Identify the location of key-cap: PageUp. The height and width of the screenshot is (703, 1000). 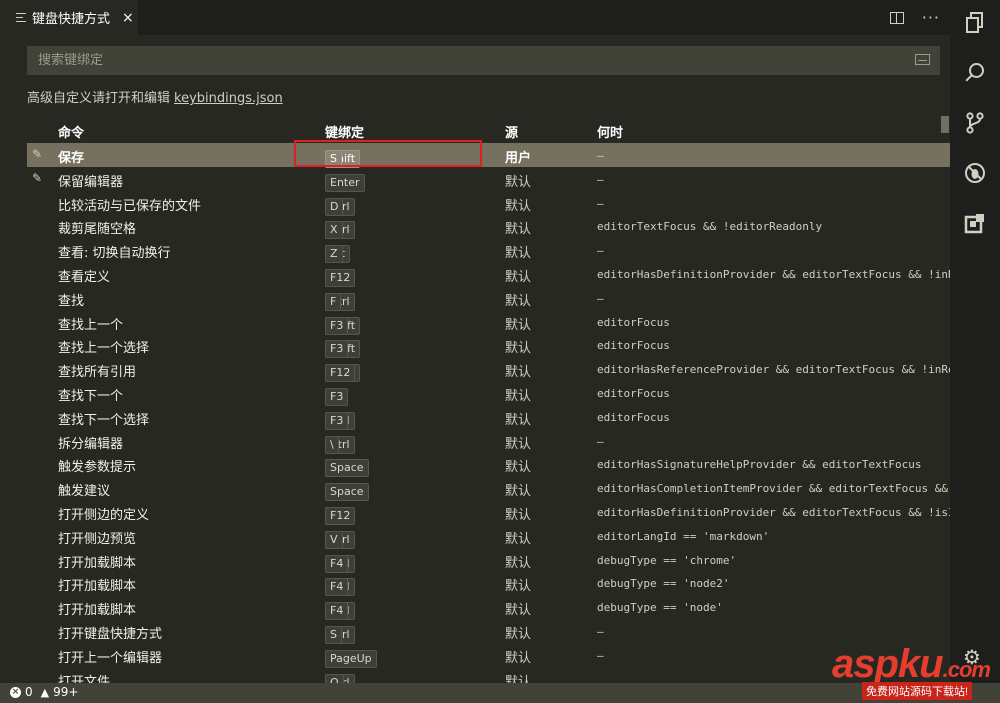
(351, 658).